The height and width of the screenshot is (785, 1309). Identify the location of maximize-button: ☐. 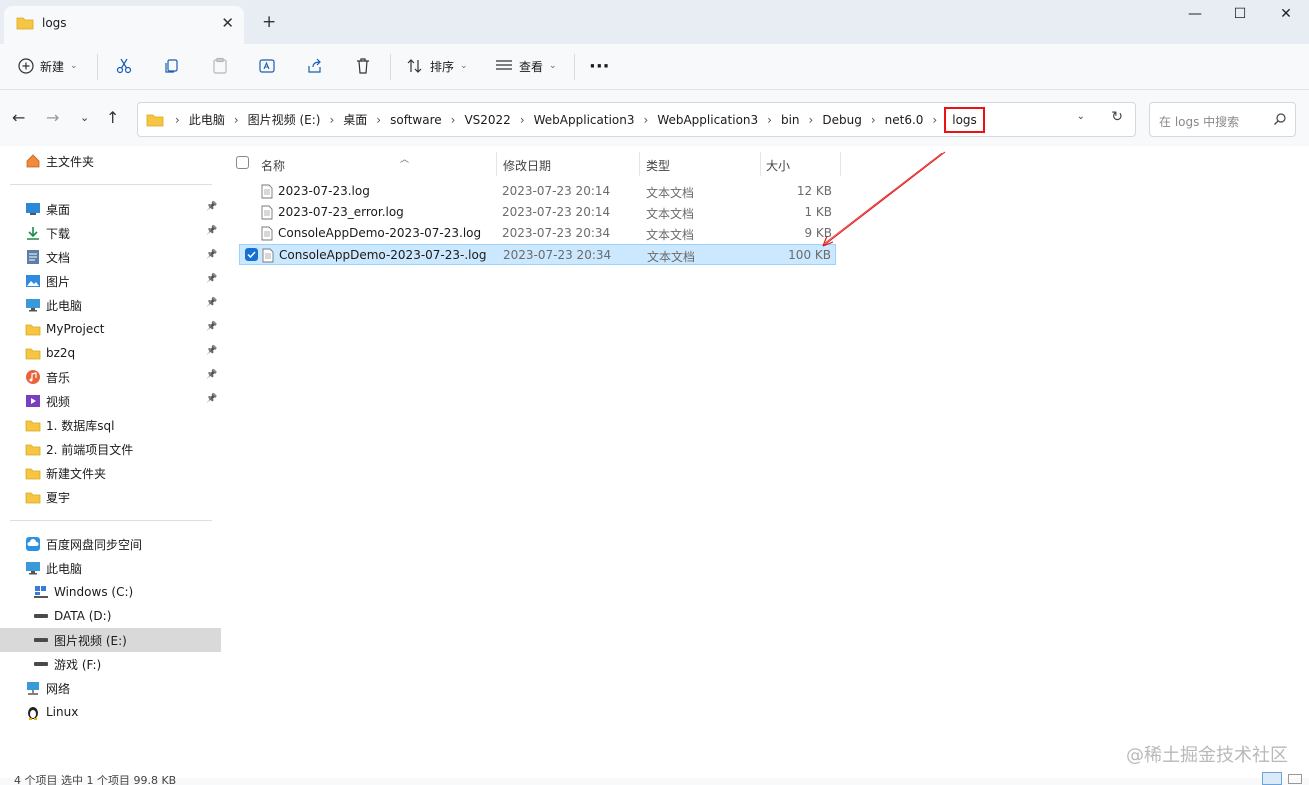
(1240, 17).